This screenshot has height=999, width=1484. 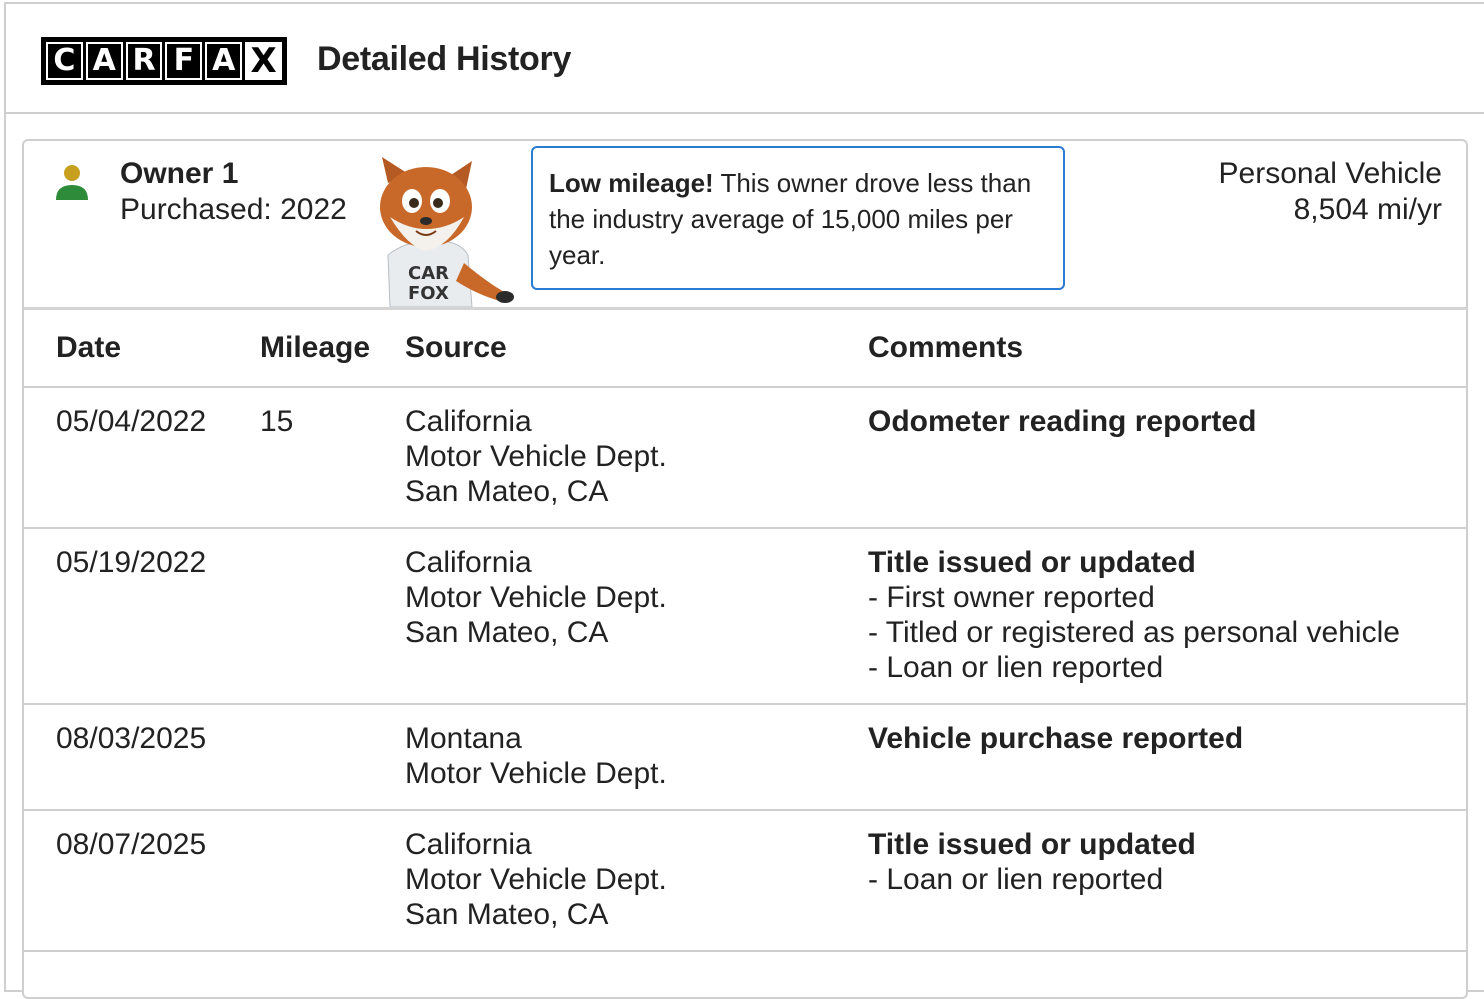 I want to click on callout-highlight: Low mileage!, so click(x=631, y=183).